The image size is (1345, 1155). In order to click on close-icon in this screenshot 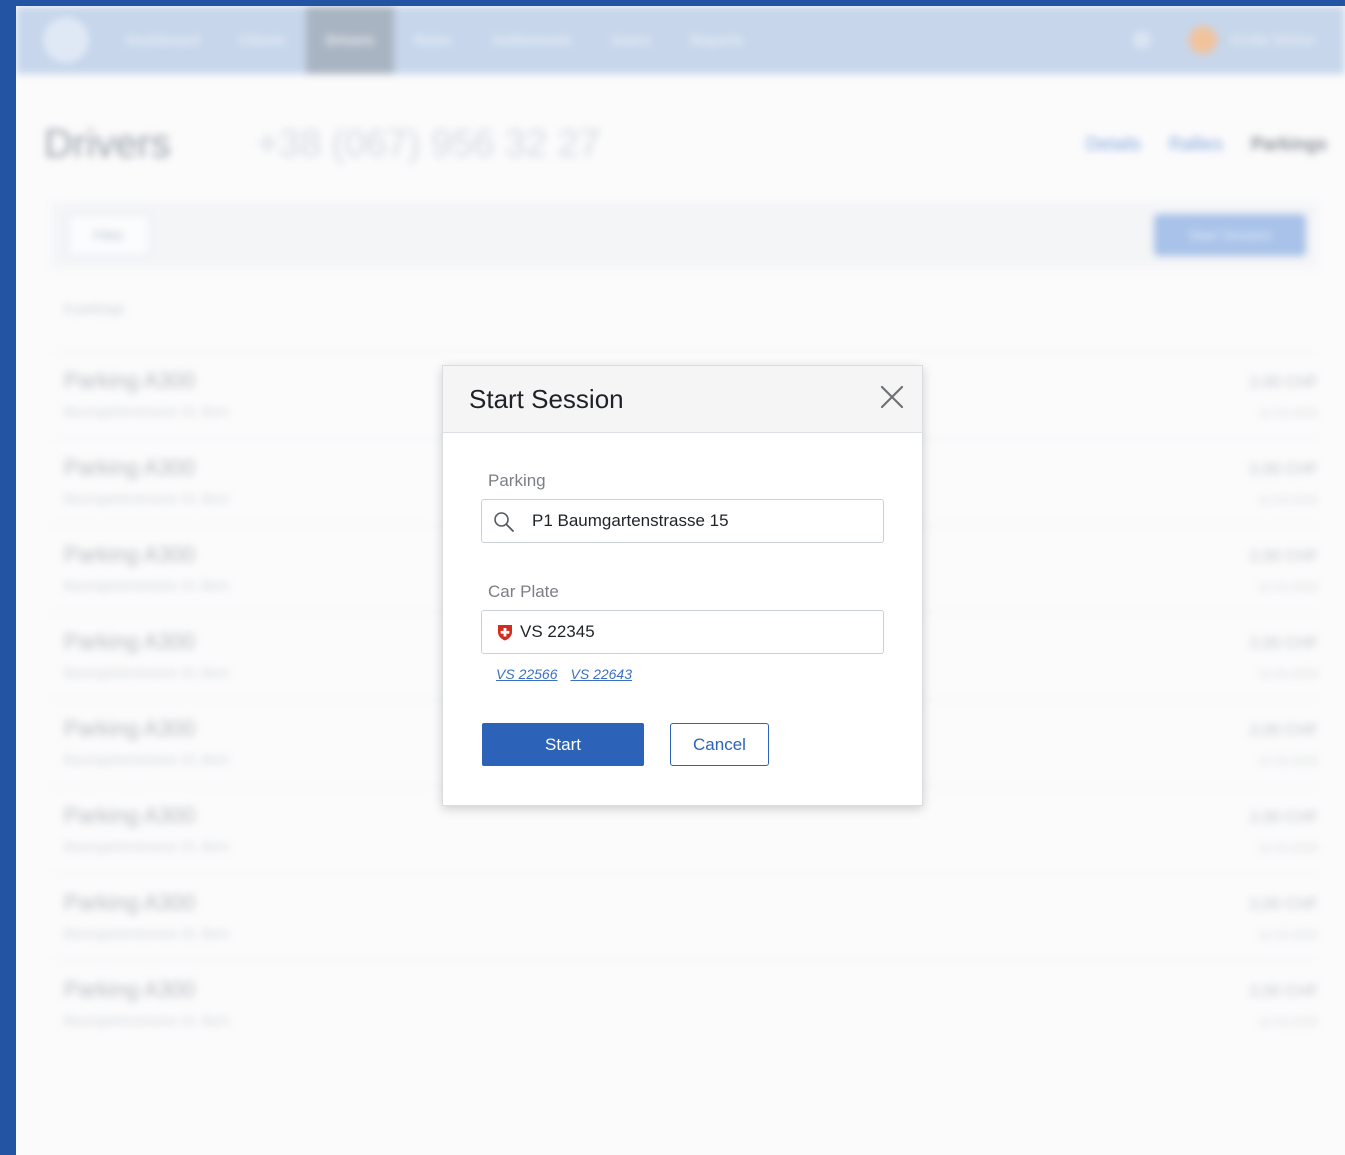, I will do `click(892, 397)`.